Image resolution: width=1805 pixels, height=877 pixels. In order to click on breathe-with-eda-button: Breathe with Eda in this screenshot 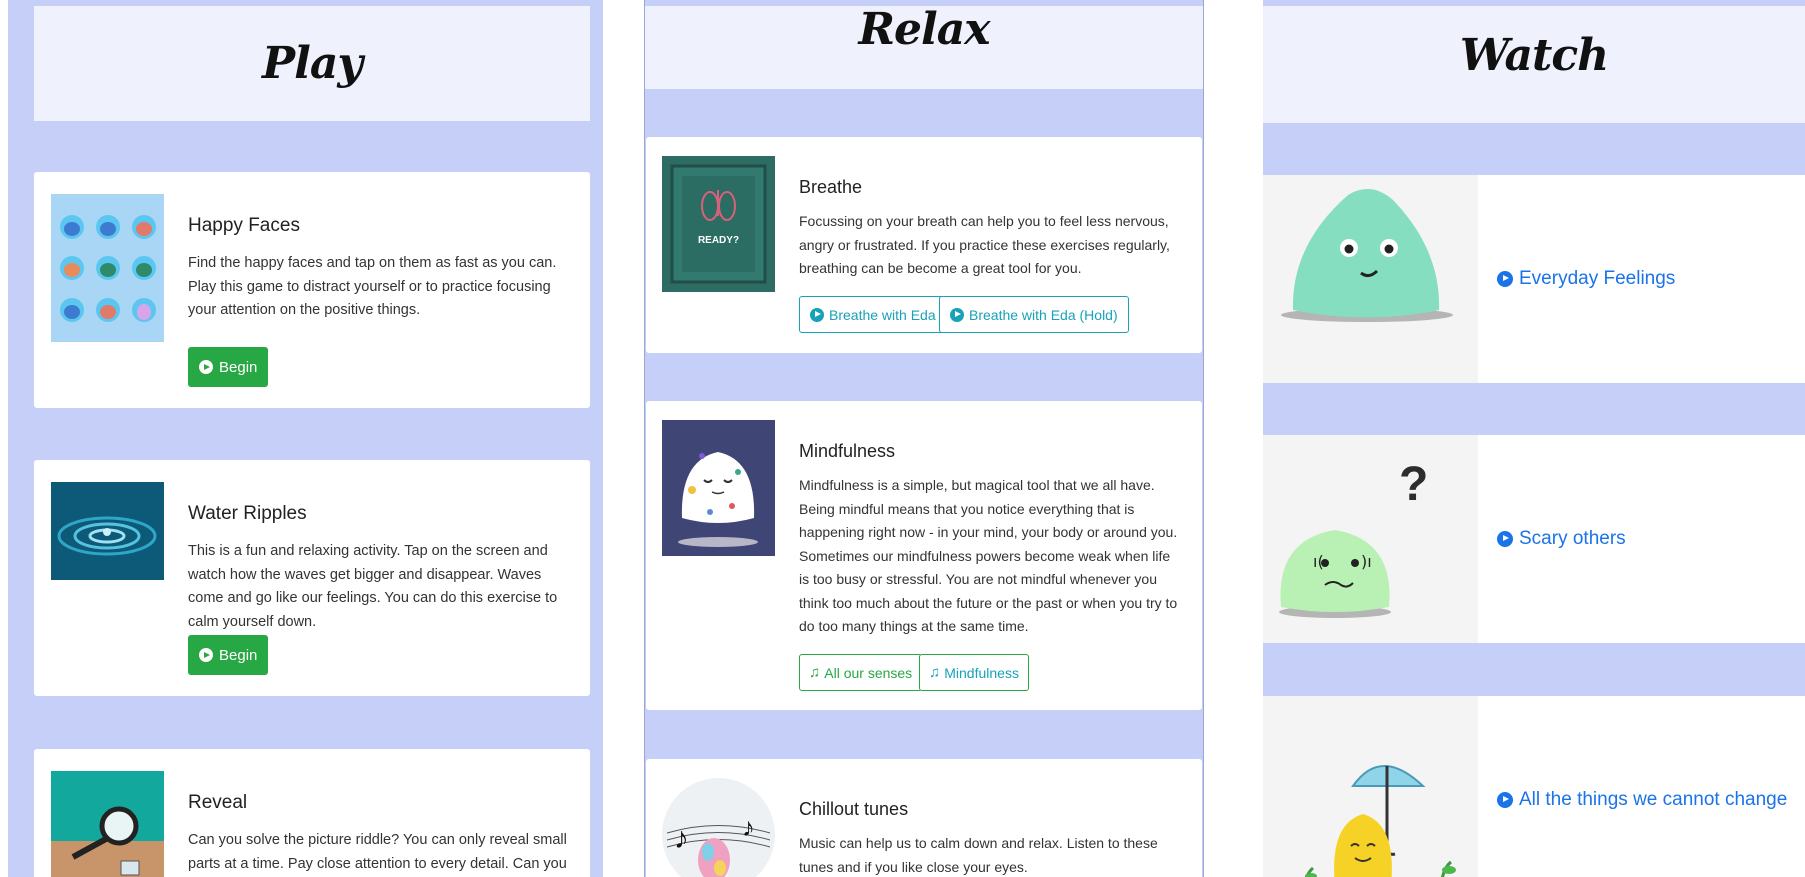, I will do `click(873, 314)`.